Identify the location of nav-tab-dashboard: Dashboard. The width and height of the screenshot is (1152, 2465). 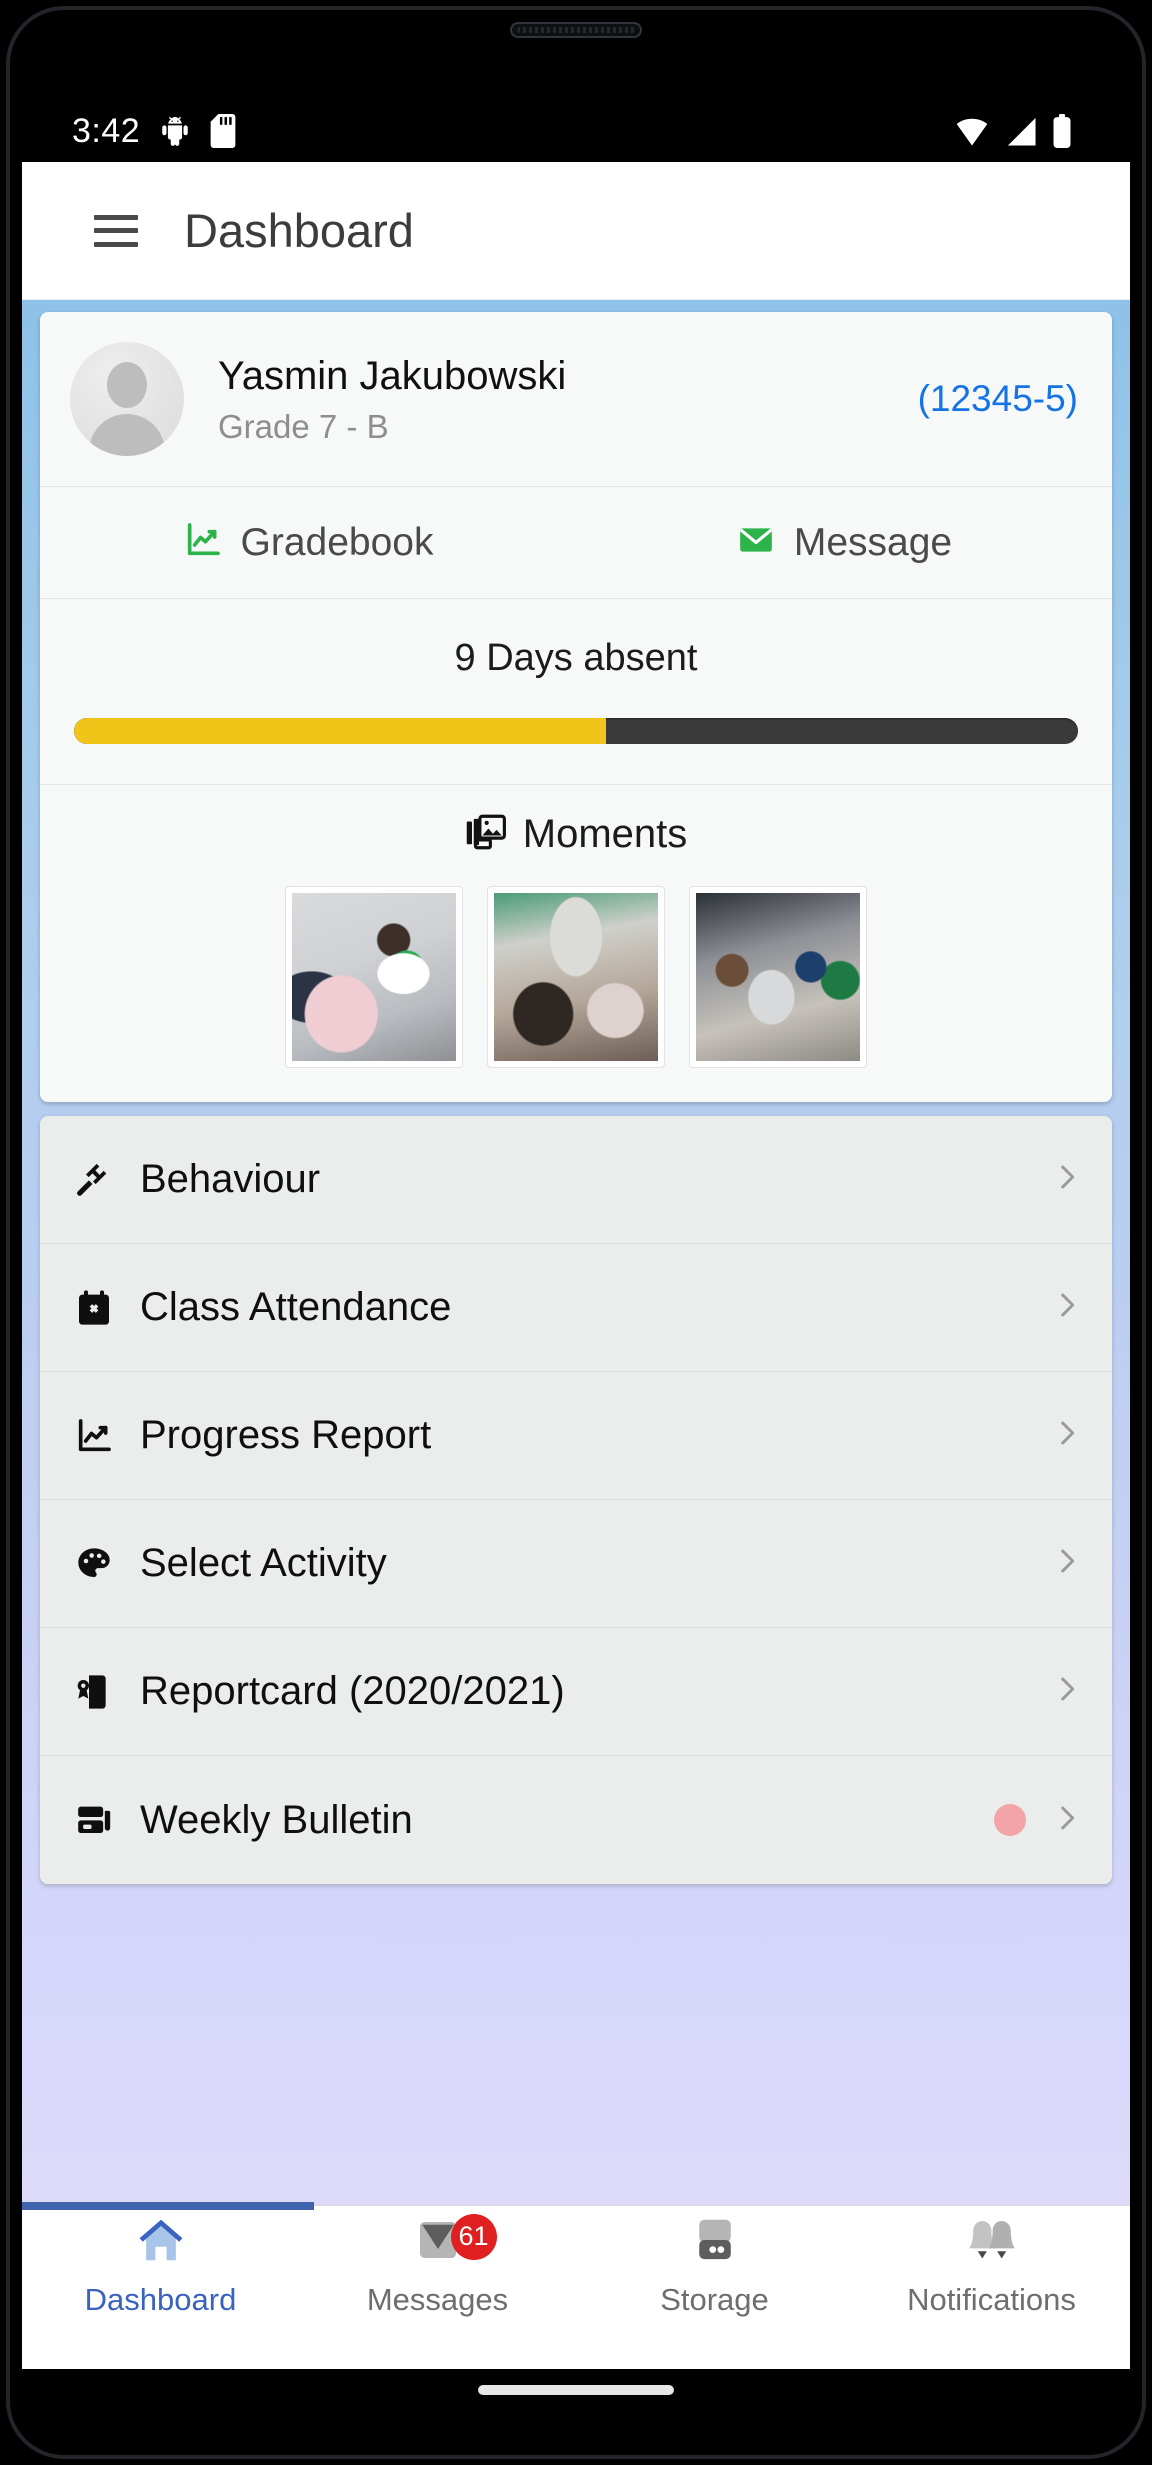
(160, 2266).